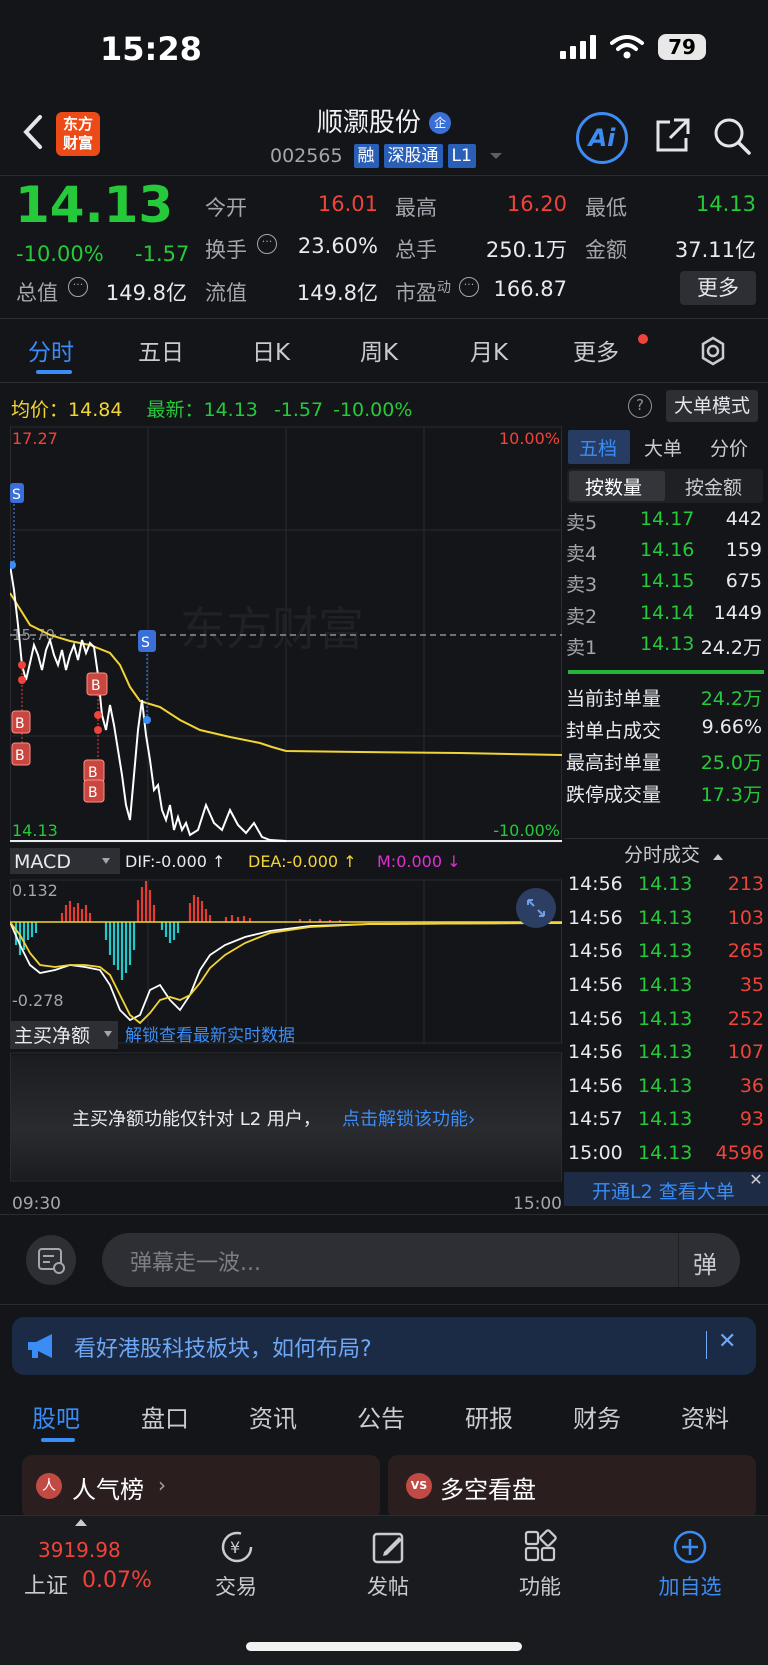 This screenshot has width=768, height=1665. What do you see at coordinates (419, 1486) in the screenshot?
I see `vs-icon: VS` at bounding box center [419, 1486].